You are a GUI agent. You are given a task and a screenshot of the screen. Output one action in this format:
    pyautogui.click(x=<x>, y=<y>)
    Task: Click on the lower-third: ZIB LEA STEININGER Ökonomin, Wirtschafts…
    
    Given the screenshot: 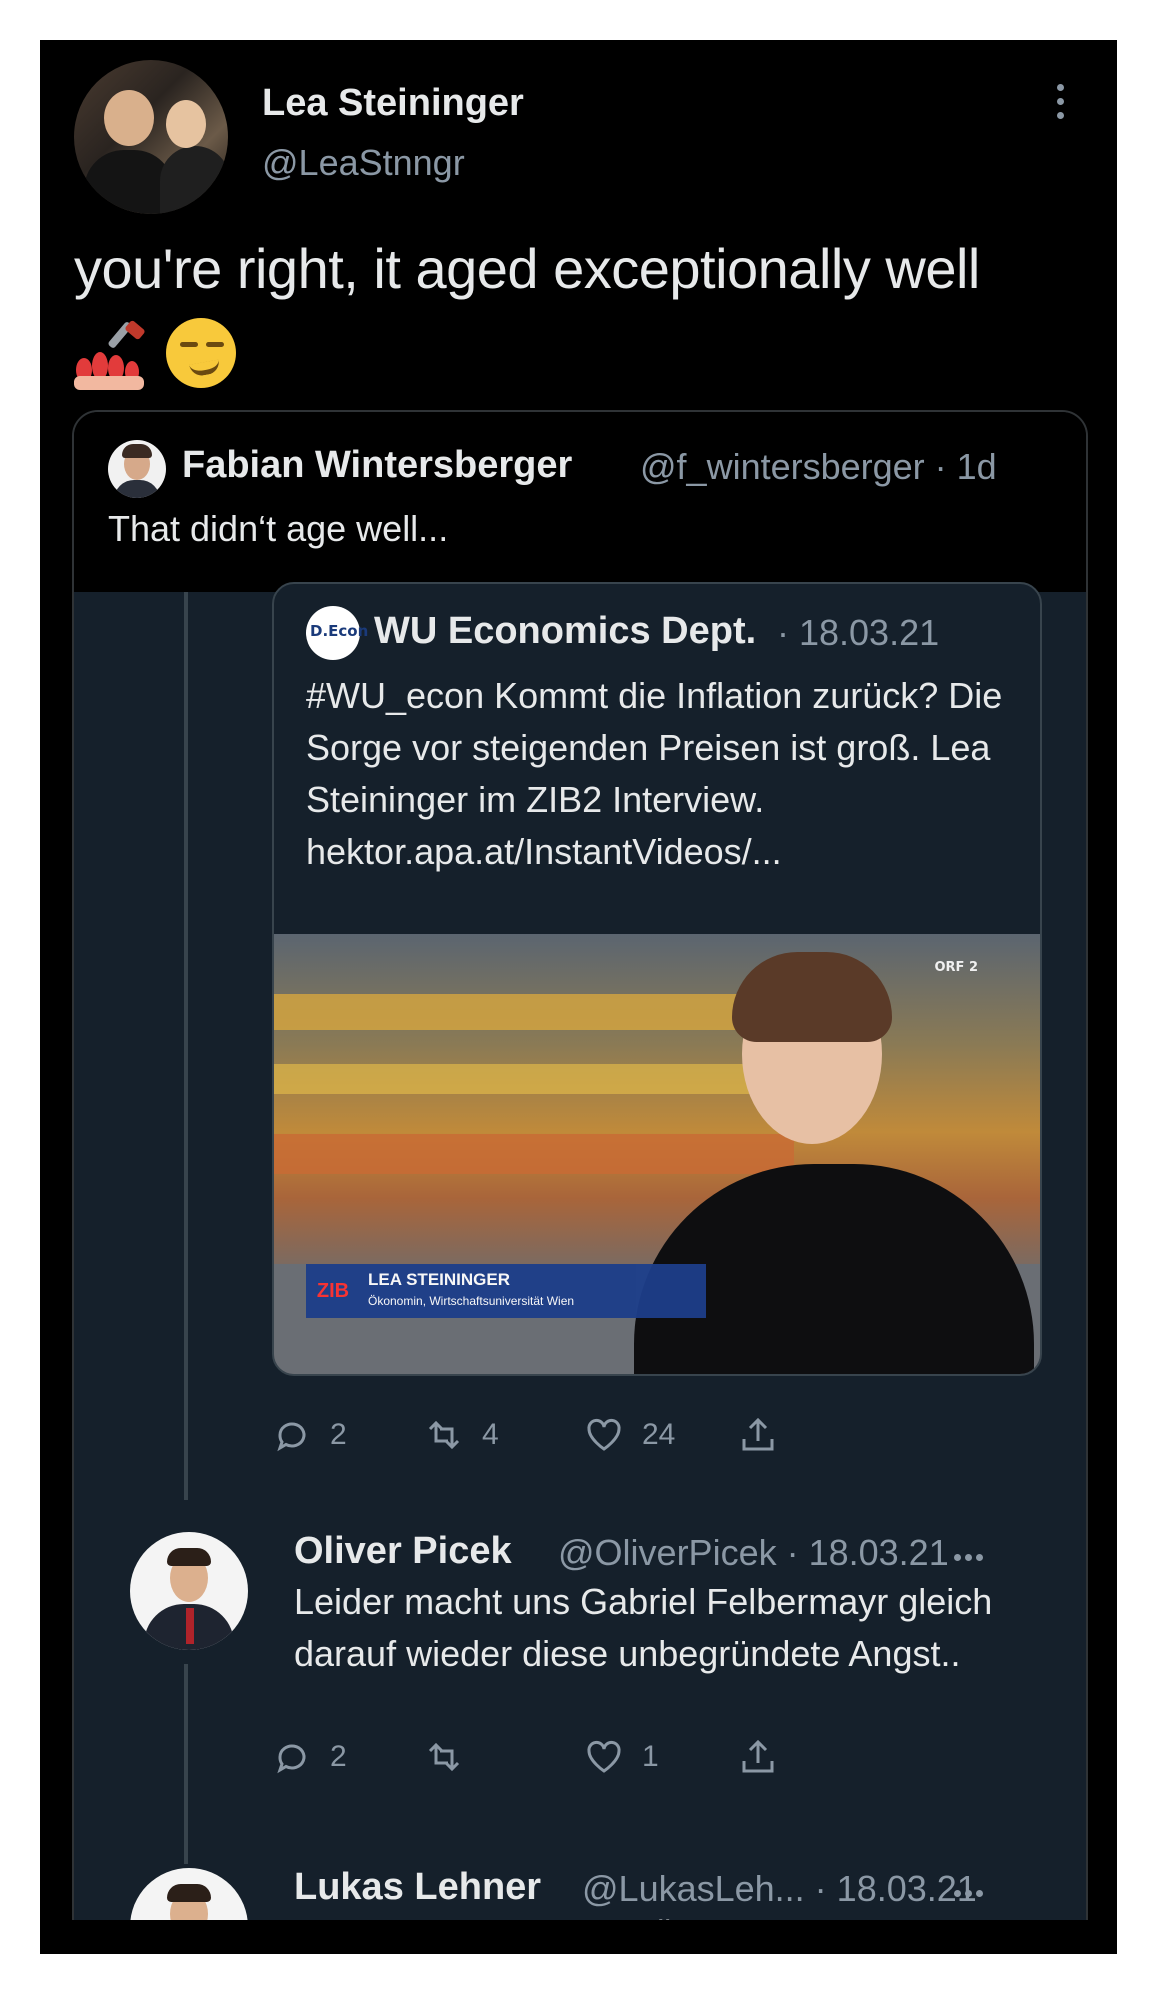 What is the action you would take?
    pyautogui.click(x=506, y=1291)
    